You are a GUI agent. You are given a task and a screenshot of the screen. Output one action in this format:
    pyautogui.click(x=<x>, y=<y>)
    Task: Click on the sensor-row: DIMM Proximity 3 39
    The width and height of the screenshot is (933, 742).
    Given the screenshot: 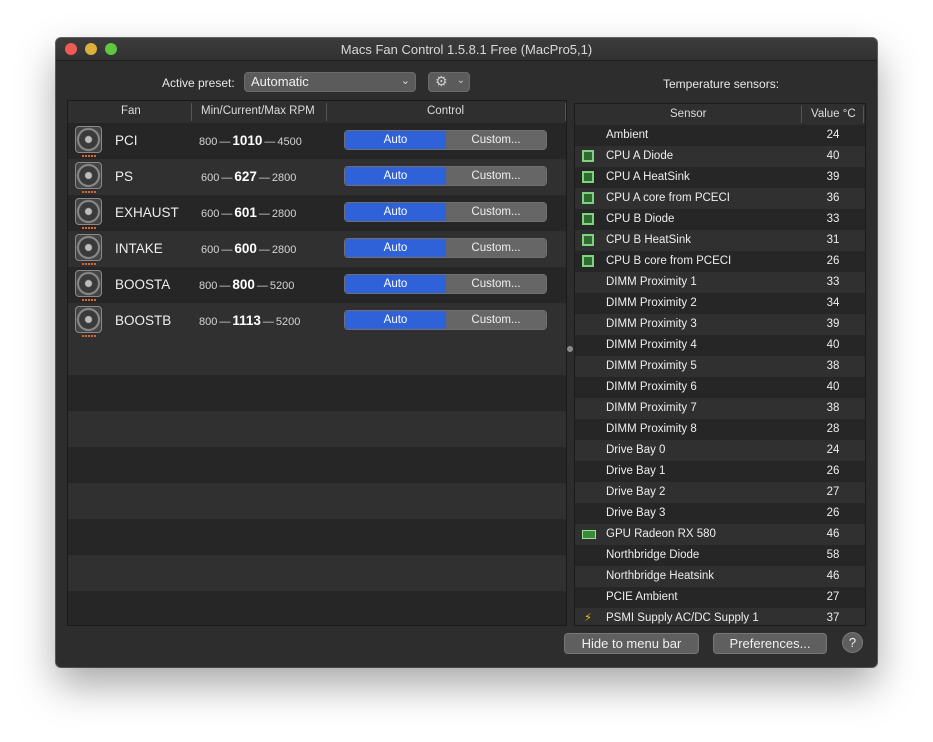 What is the action you would take?
    pyautogui.click(x=720, y=324)
    